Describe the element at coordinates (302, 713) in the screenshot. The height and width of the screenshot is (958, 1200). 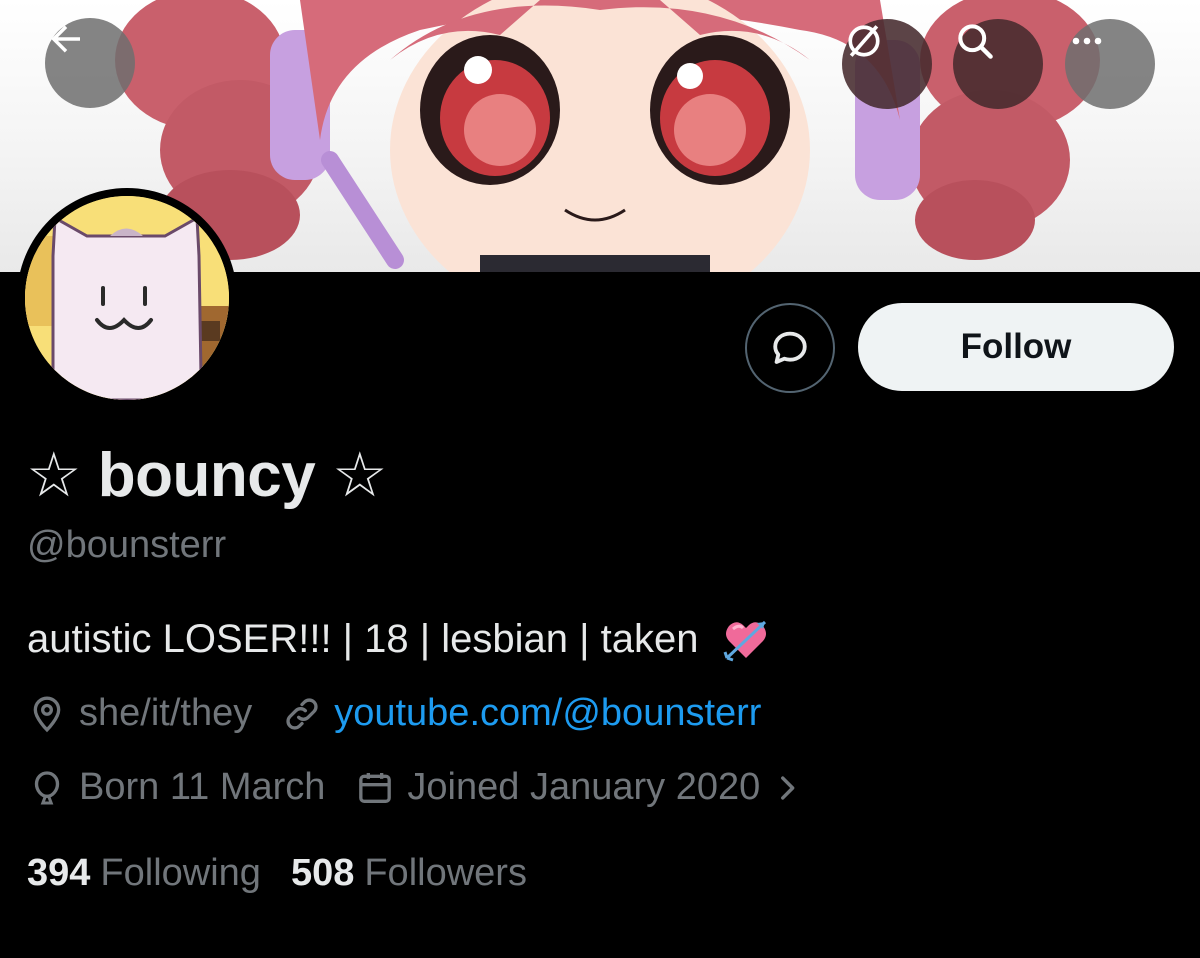
I see `link-icon` at that location.